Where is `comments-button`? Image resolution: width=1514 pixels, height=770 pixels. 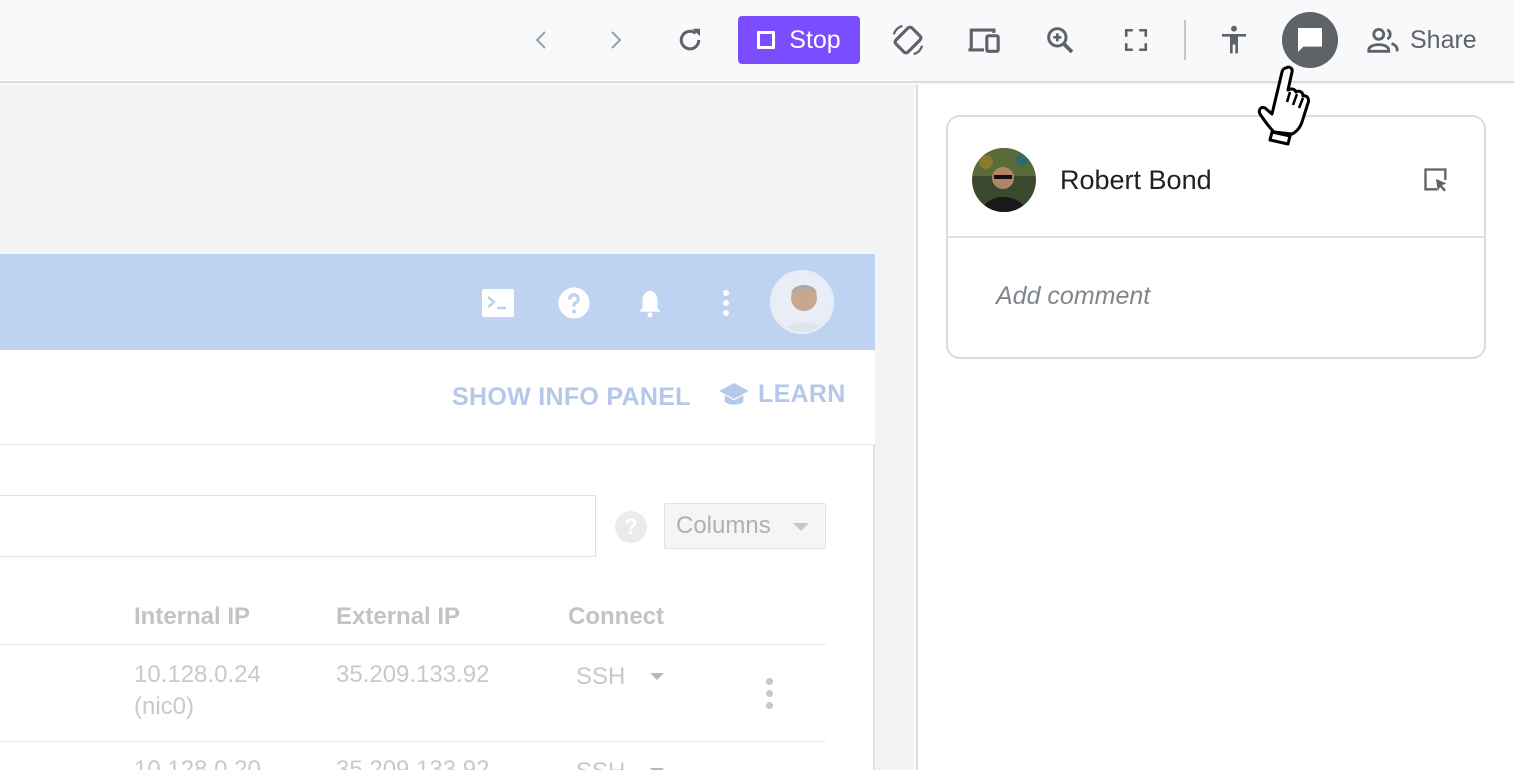 comments-button is located at coordinates (1310, 40).